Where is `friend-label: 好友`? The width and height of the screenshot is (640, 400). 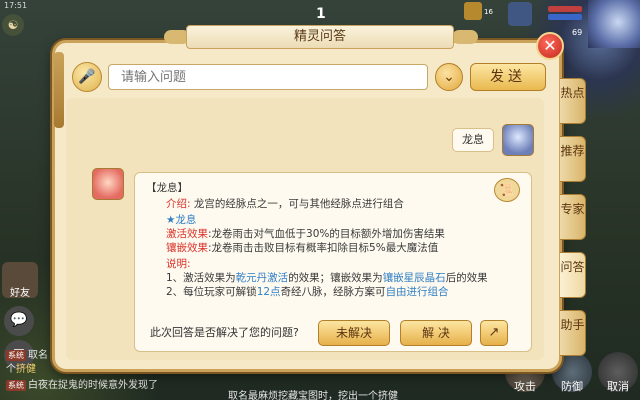
friend-label: 好友 is located at coordinates (20, 293).